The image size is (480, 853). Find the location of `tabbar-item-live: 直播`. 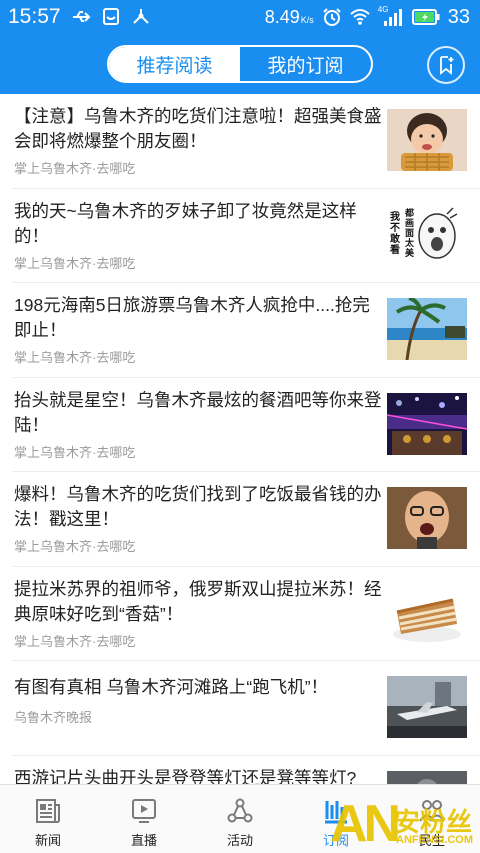

tabbar-item-live: 直播 is located at coordinates (144, 819).